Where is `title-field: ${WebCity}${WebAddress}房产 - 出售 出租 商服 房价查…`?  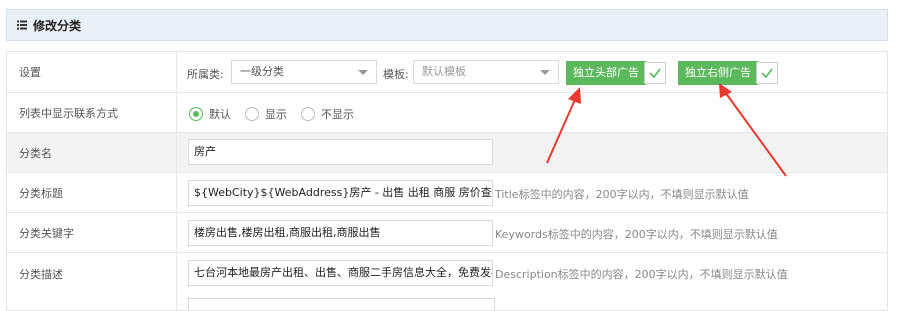 title-field: ${WebCity}${WebAddress}房产 - 出售 出租 商服 房价查… is located at coordinates (532, 192).